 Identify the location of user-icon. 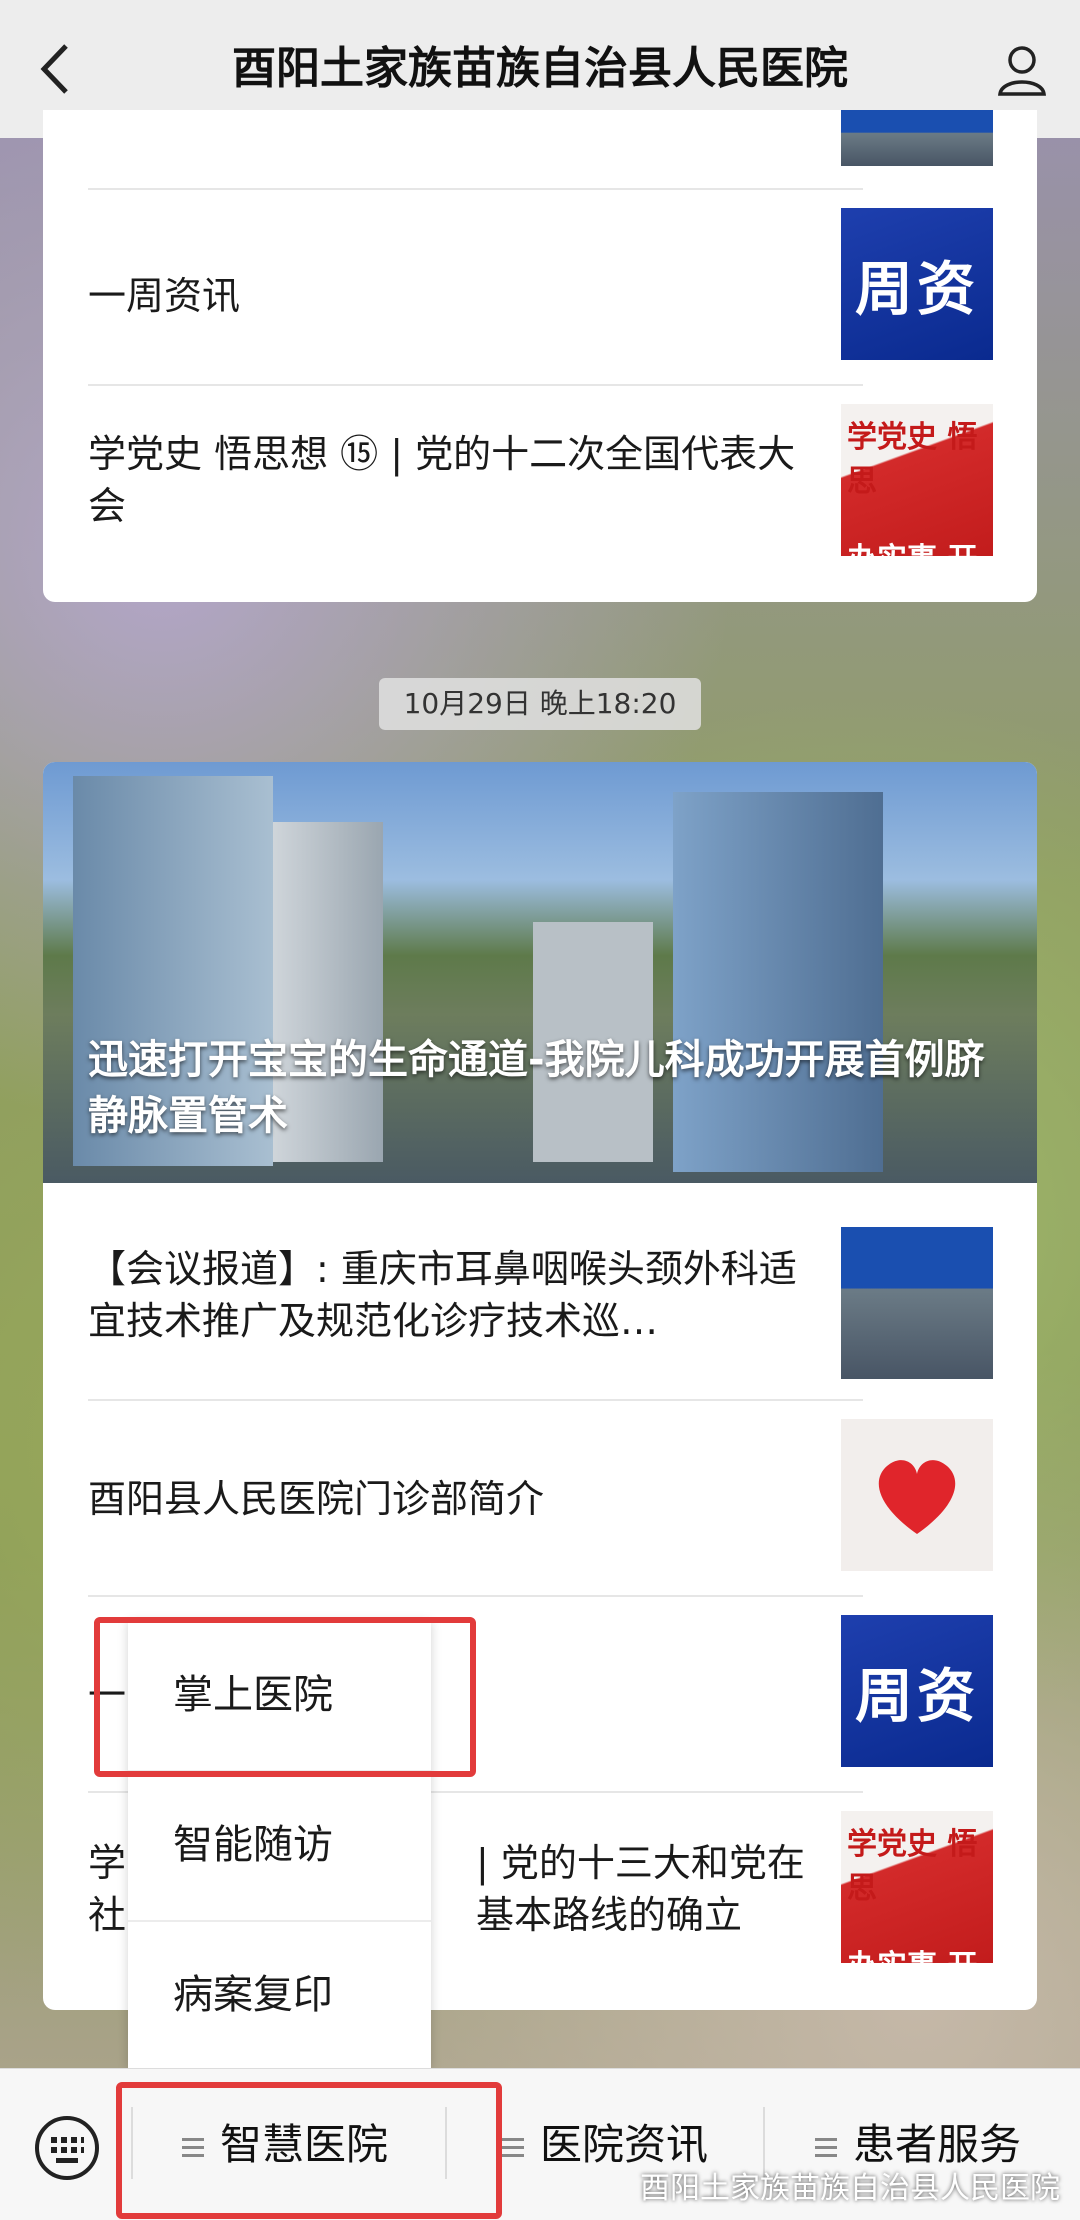
(1022, 70).